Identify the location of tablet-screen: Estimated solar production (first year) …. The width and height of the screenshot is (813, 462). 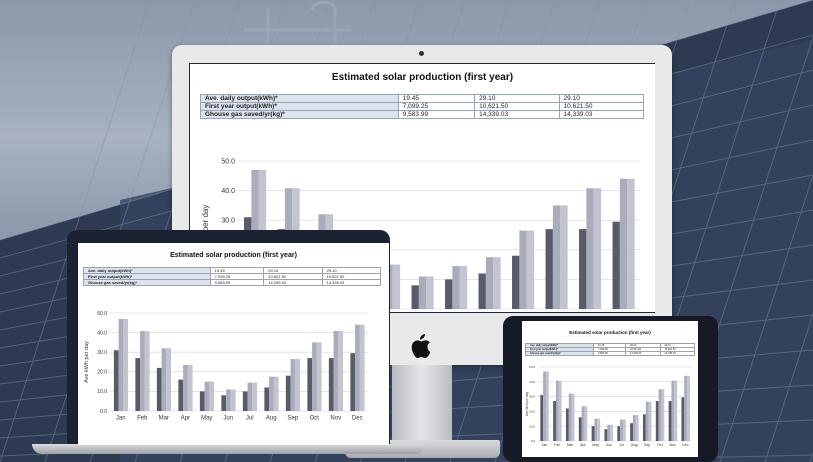
(610, 389).